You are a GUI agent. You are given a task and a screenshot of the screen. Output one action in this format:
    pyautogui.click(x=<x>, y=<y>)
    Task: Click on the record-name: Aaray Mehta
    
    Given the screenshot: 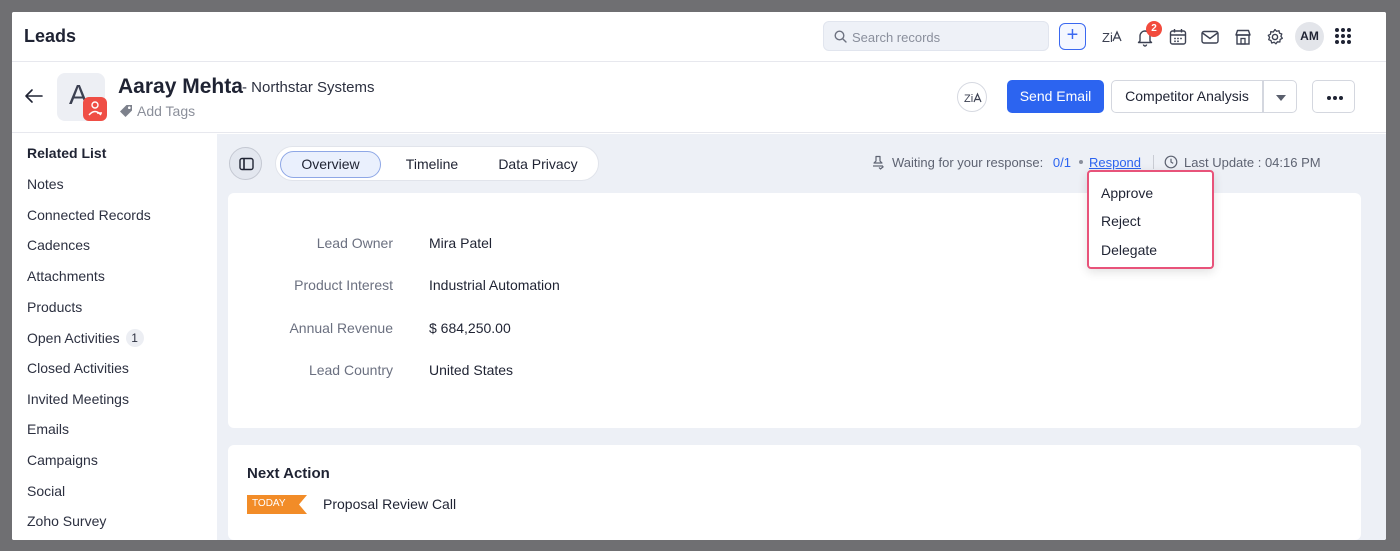 What is the action you would take?
    pyautogui.click(x=180, y=86)
    